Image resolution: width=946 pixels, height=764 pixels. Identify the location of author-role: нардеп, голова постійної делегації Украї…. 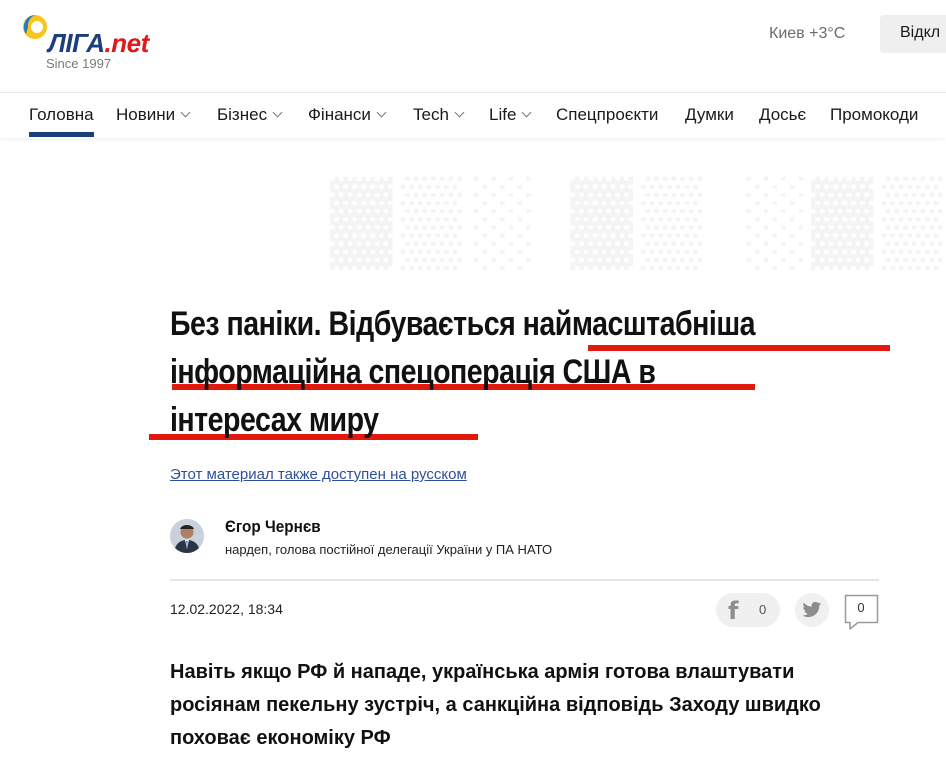
(389, 549).